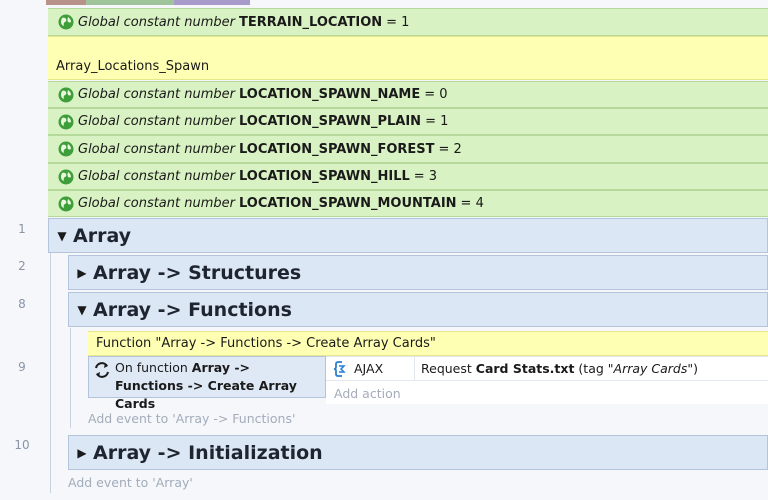  Describe the element at coordinates (151, 367) in the screenshot. I see `condition-prefix: On function` at that location.